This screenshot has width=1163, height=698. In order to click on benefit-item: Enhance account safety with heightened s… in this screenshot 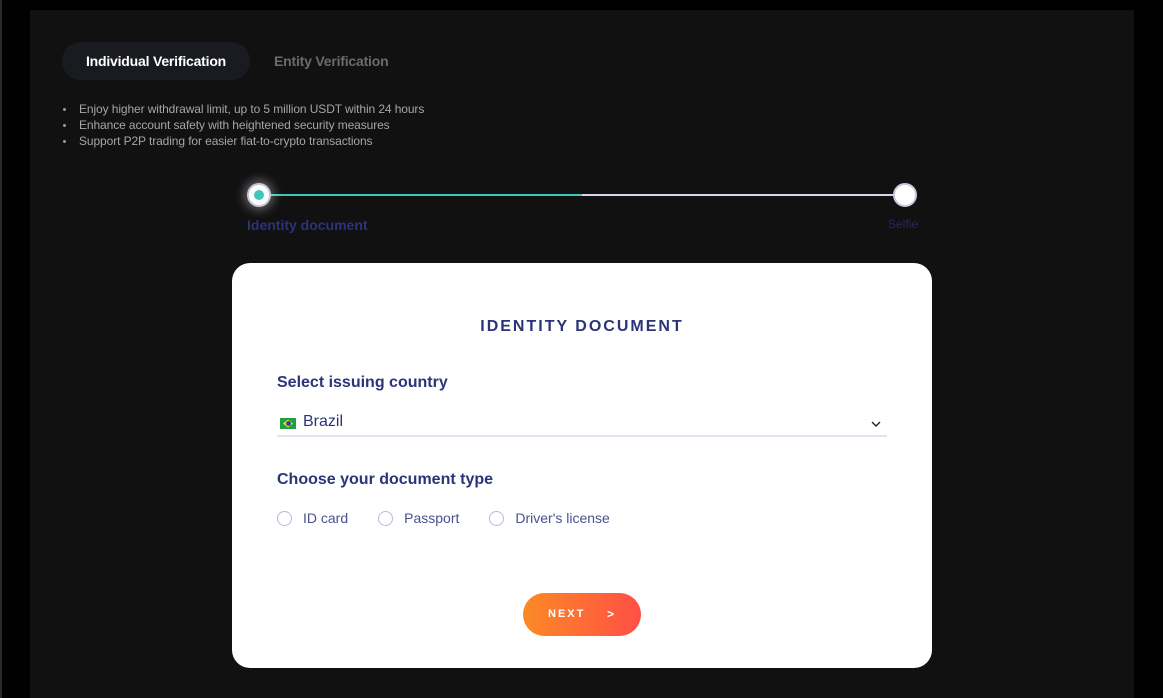, I will do `click(243, 125)`.